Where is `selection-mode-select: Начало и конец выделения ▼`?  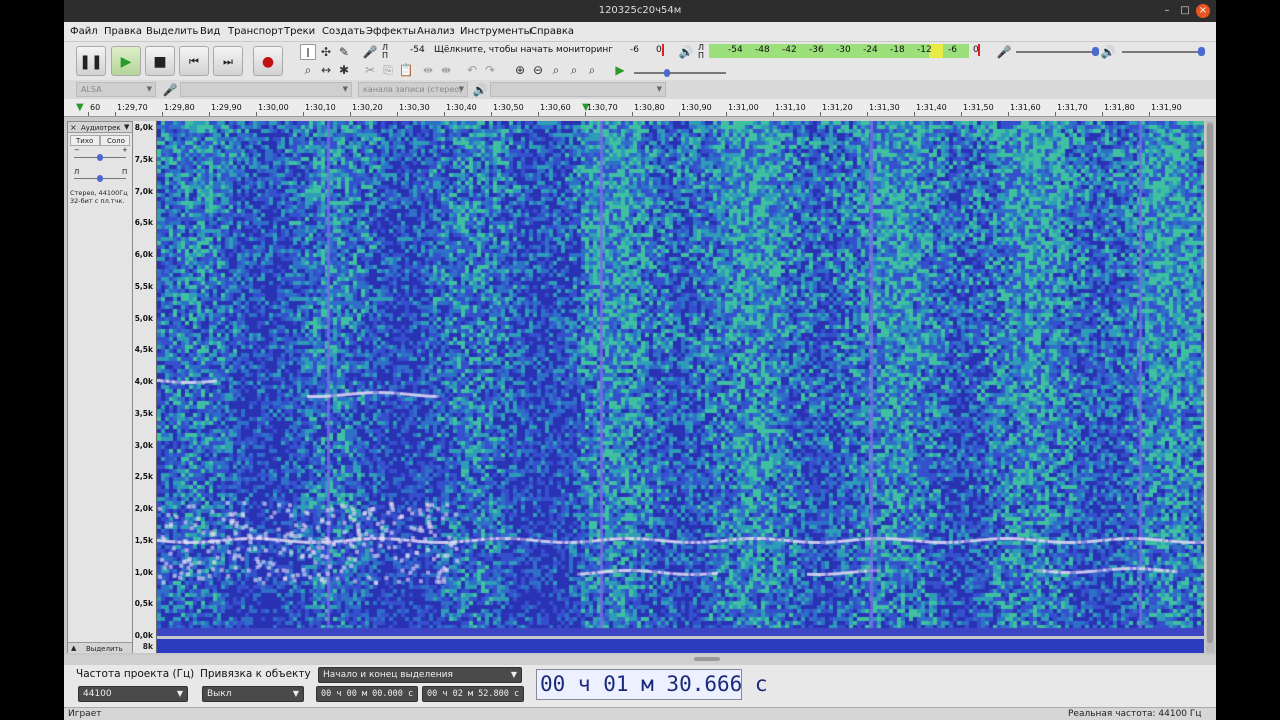 selection-mode-select: Начало и конец выделения ▼ is located at coordinates (420, 675).